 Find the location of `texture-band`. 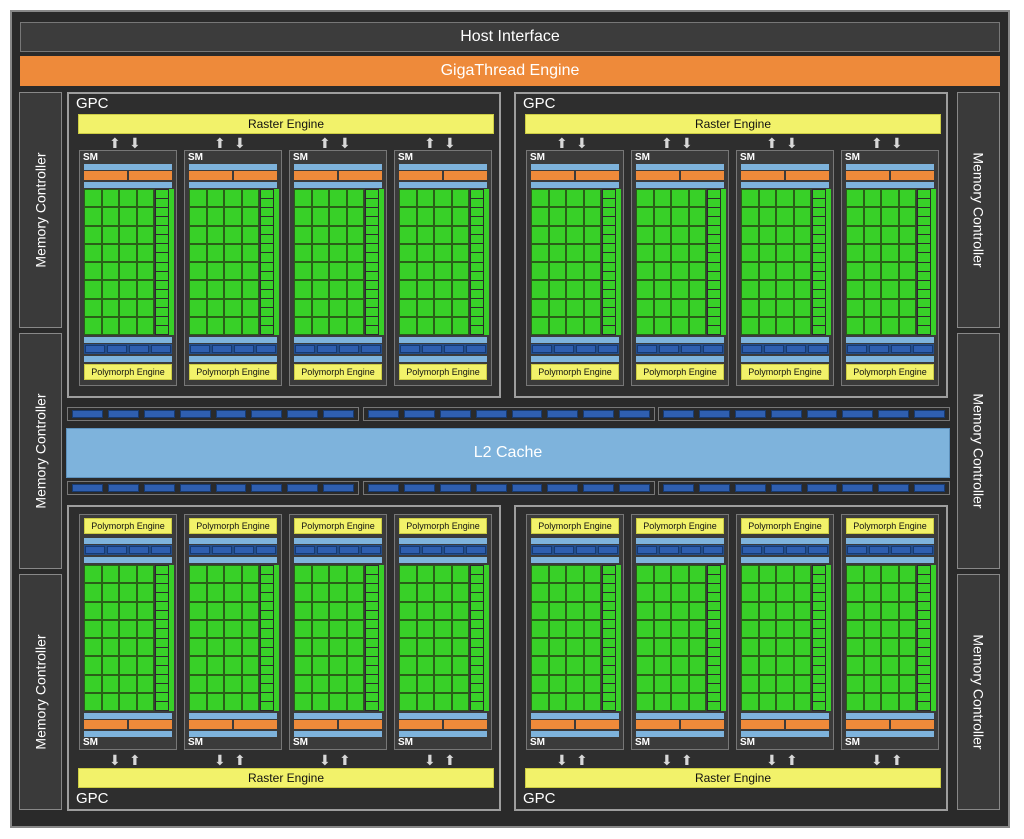

texture-band is located at coordinates (509, 414).